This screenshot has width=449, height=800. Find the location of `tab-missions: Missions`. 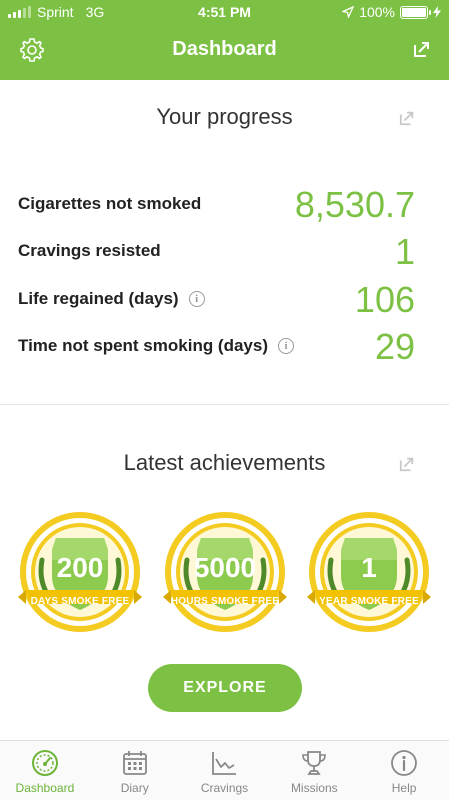

tab-missions: Missions is located at coordinates (314, 770).